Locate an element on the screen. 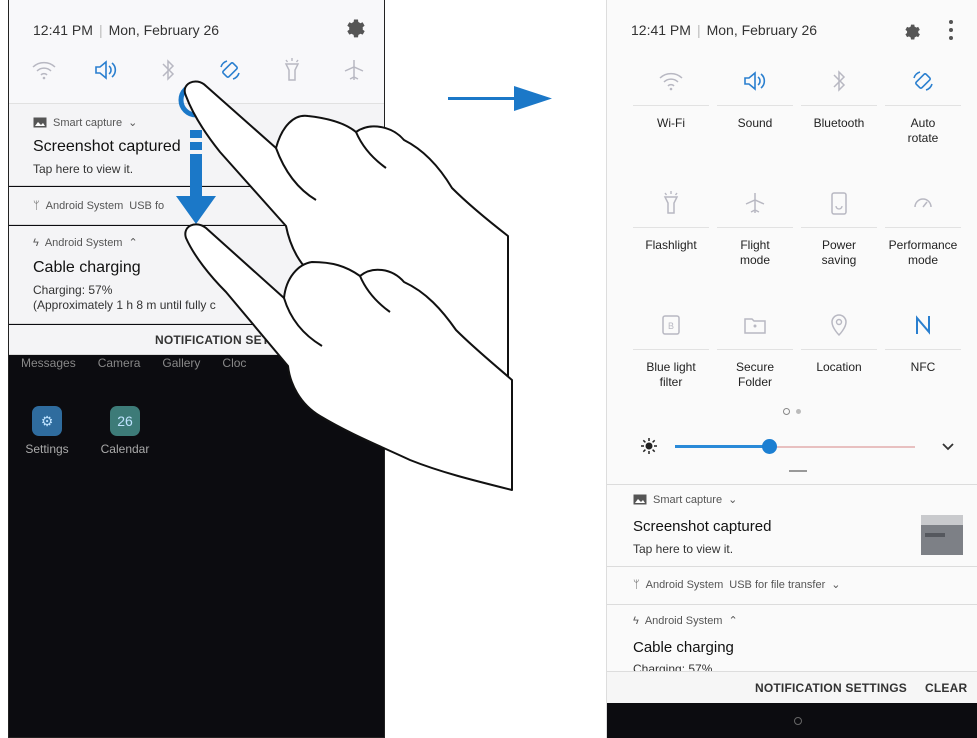  chevron-down-icon is located at coordinates (948, 447).